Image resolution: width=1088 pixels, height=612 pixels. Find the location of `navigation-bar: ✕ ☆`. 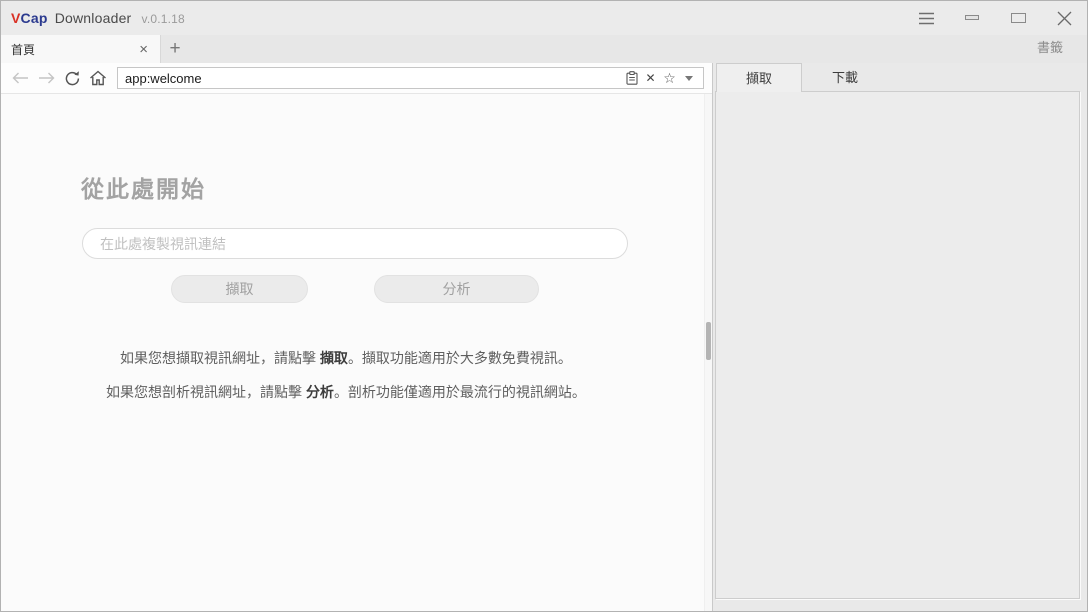

navigation-bar: ✕ ☆ is located at coordinates (356, 78).